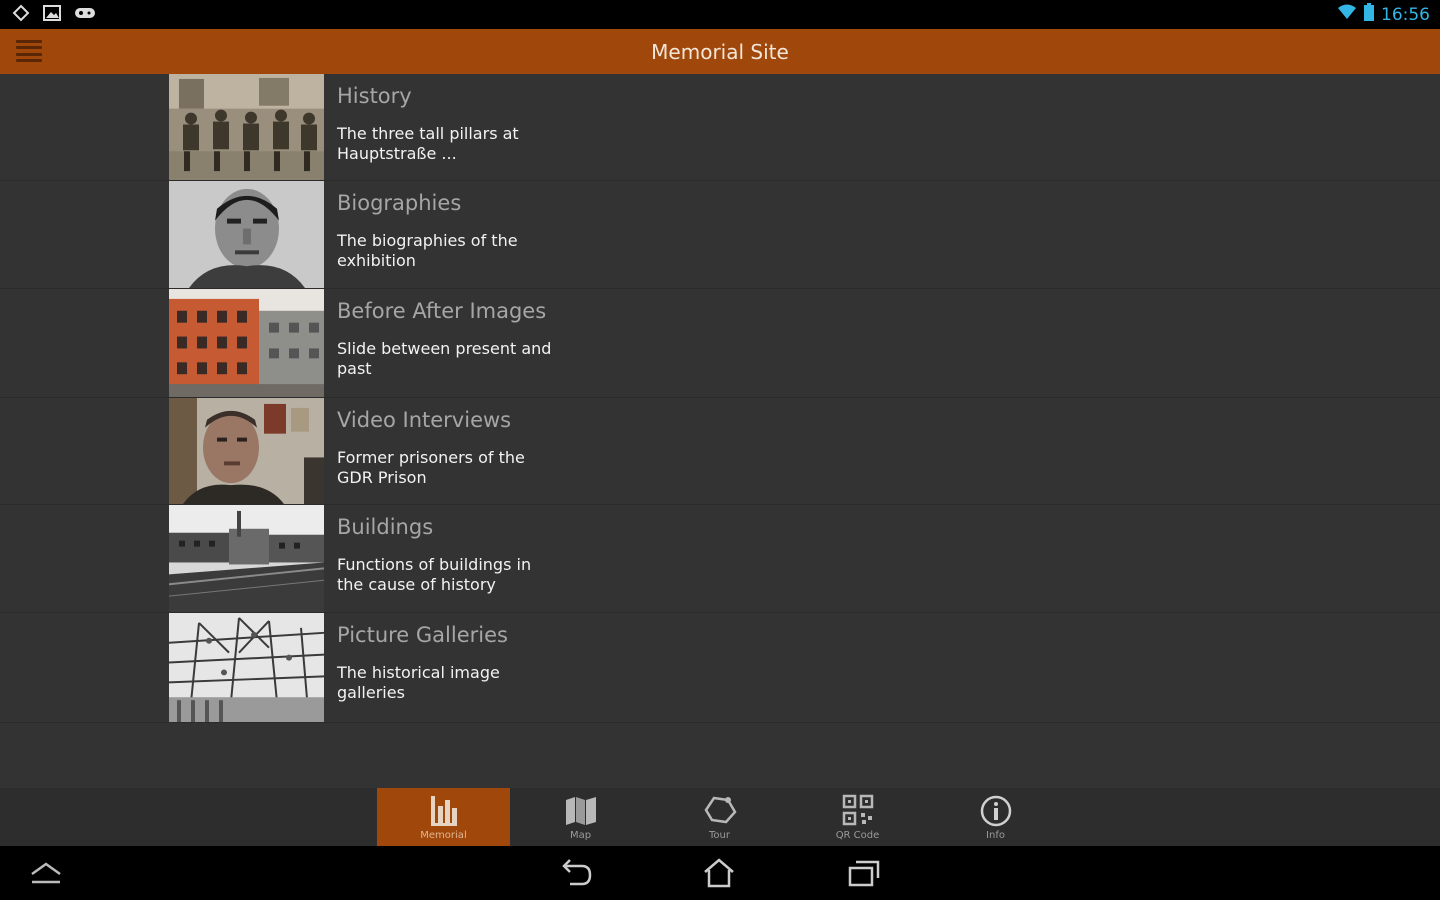  Describe the element at coordinates (442, 311) in the screenshot. I see `item-title: Before After Images` at that location.